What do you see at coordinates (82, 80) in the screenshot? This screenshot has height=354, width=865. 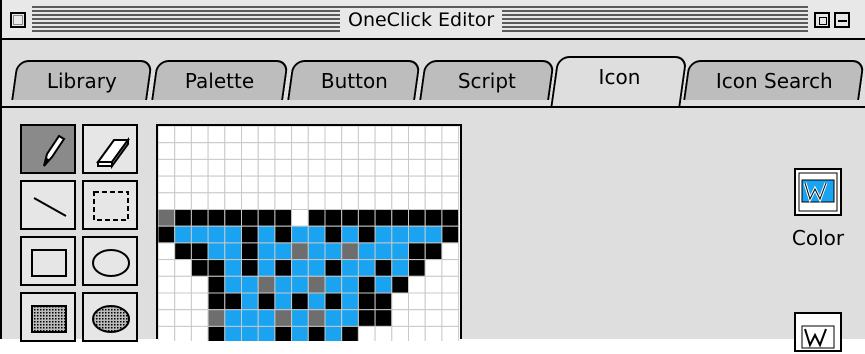 I see `tab-library: Library` at bounding box center [82, 80].